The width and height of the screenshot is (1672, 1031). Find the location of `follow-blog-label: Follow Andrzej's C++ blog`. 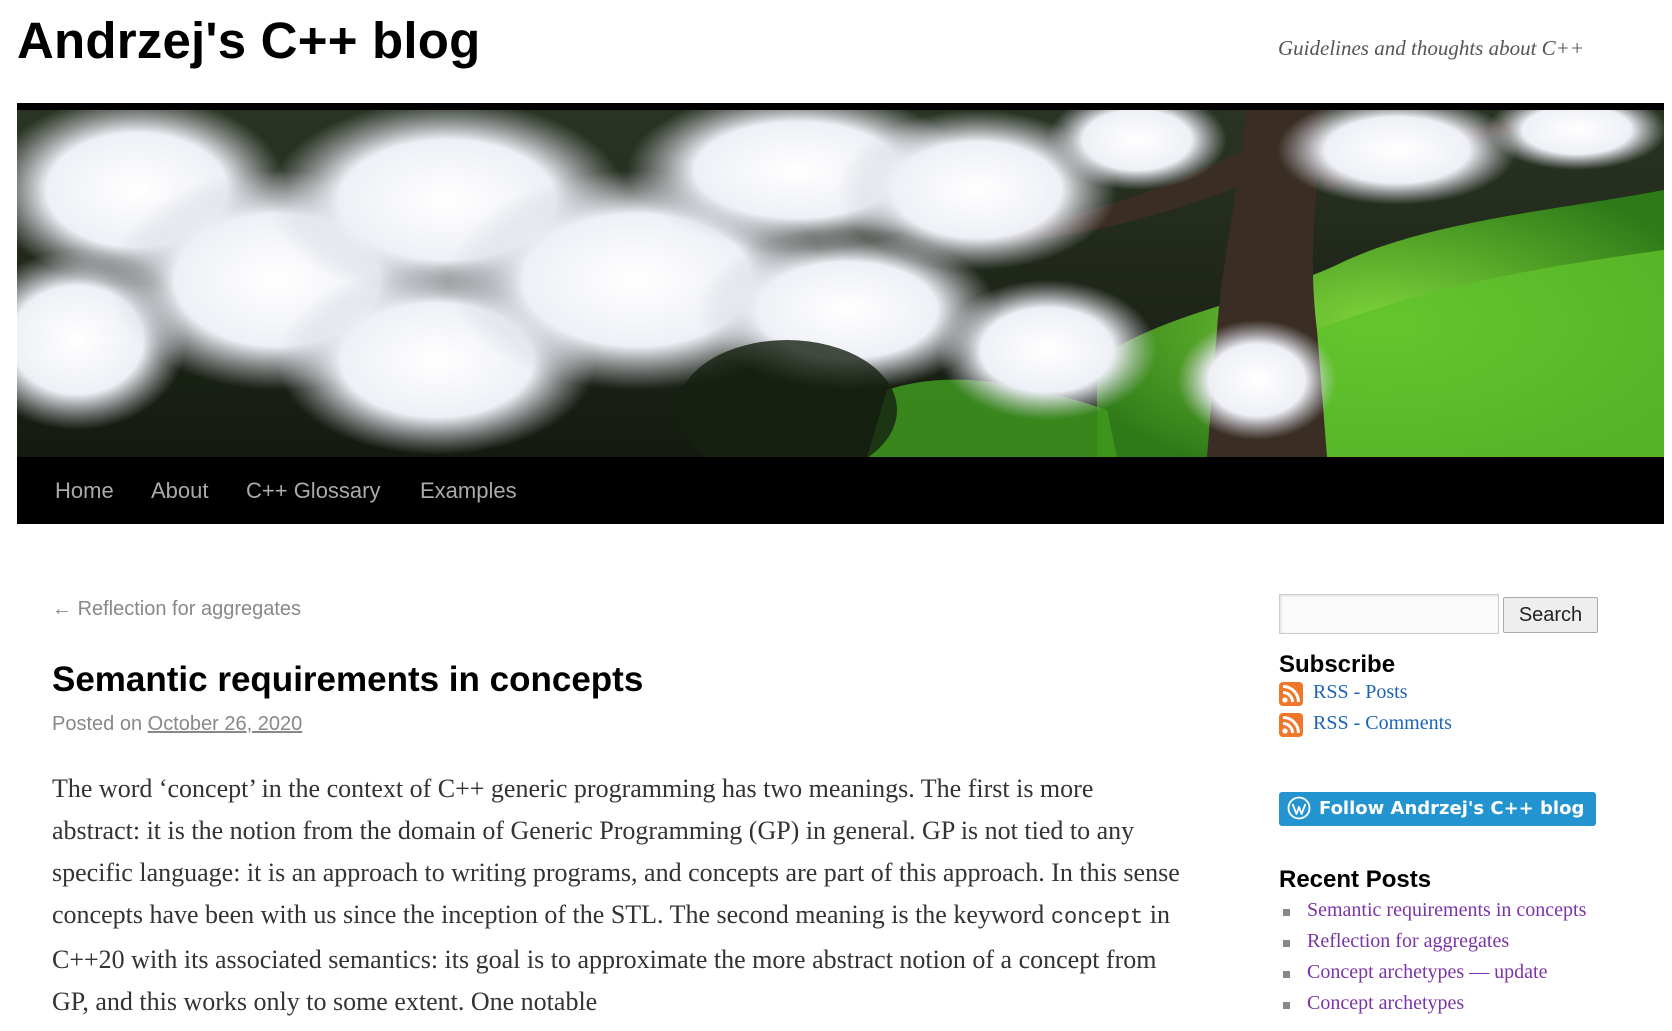

follow-blog-label: Follow Andrzej's C++ blog is located at coordinates (1452, 808).